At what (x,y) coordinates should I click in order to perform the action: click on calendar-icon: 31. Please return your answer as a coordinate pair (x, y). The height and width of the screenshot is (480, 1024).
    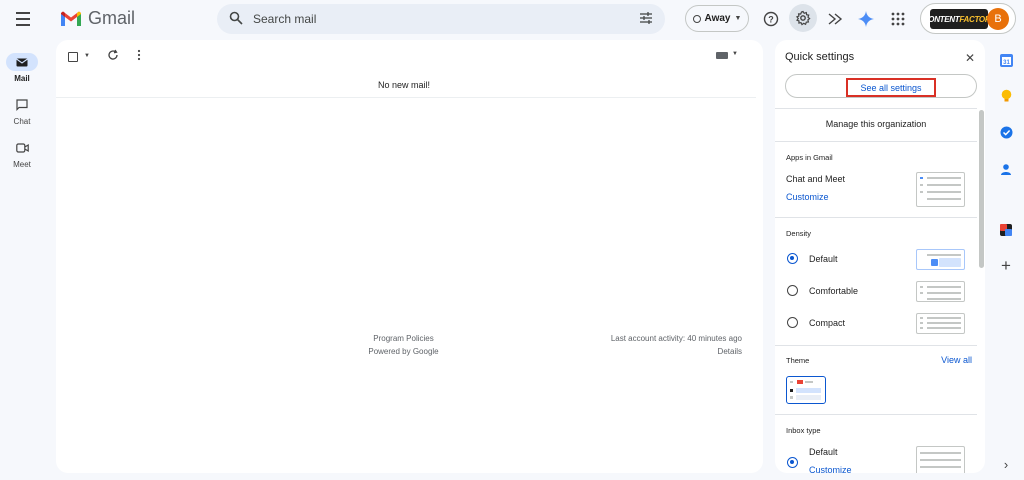
    Looking at the image, I should click on (1006, 60).